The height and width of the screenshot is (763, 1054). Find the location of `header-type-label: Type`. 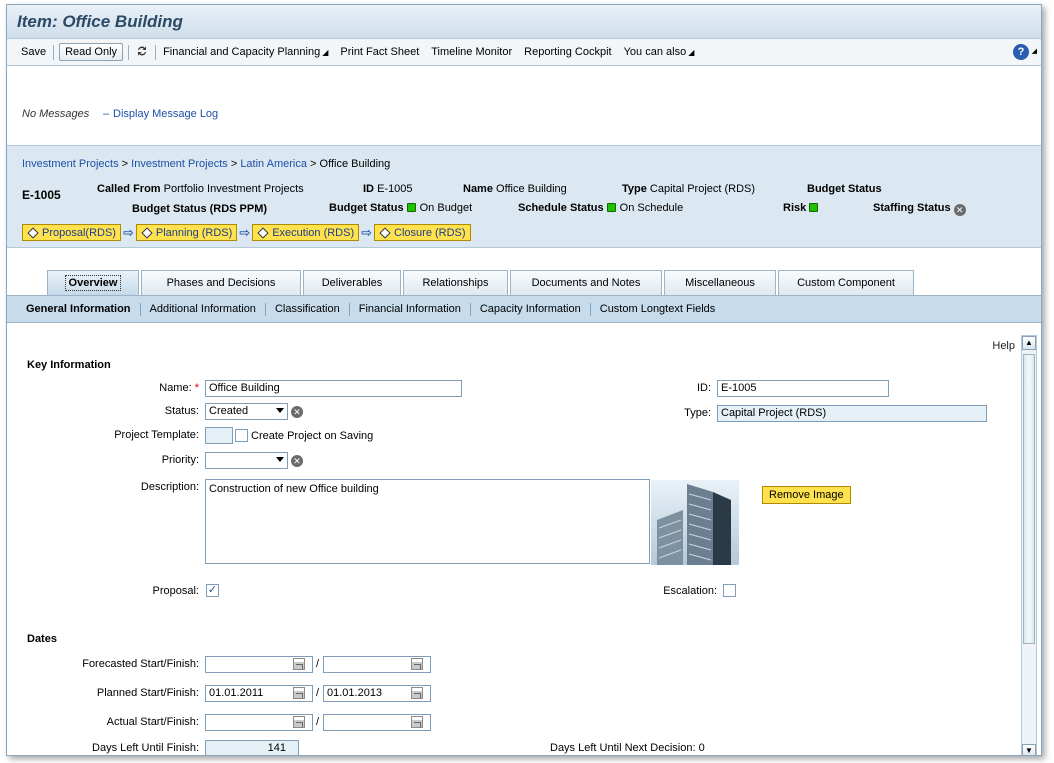

header-type-label: Type is located at coordinates (634, 189).